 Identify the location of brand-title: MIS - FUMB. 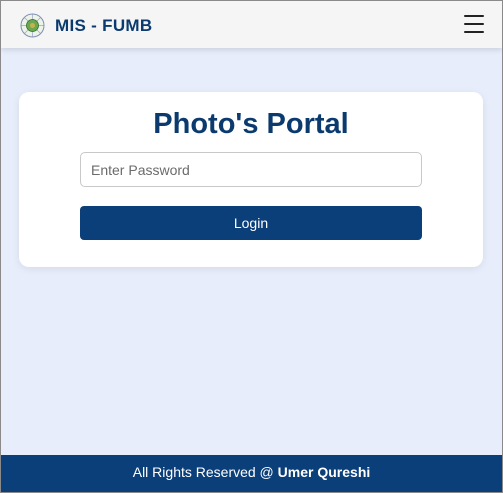
(103, 26).